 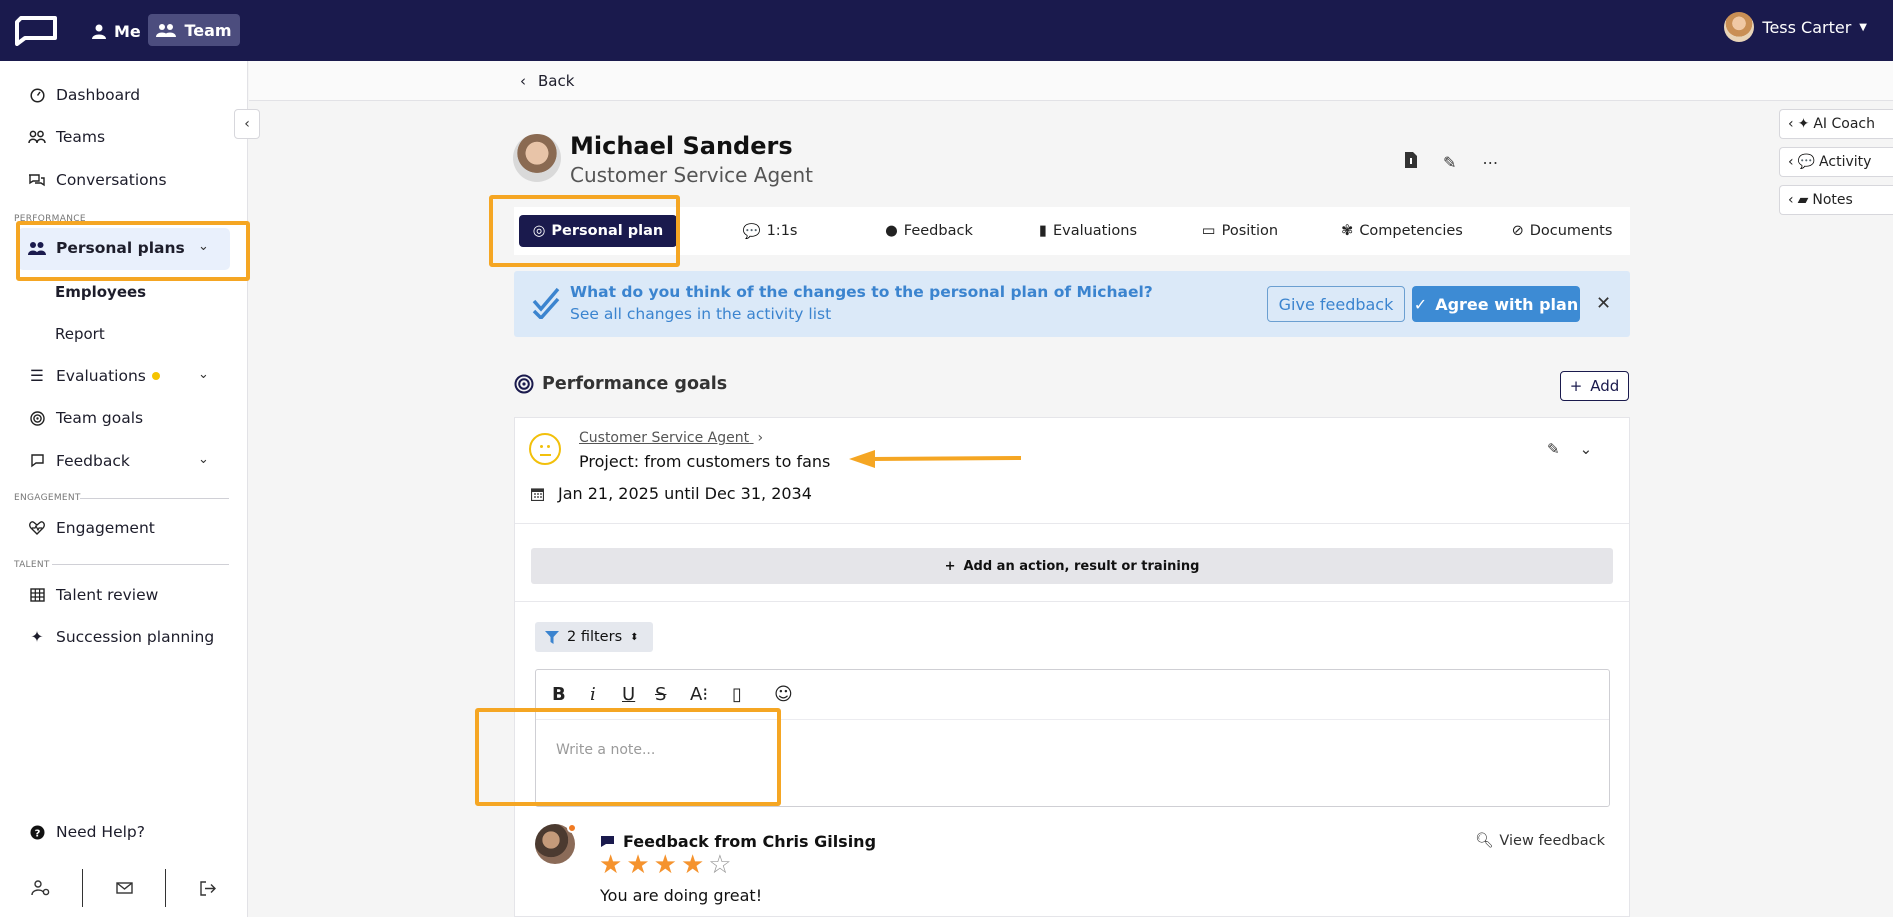 I want to click on sidebar-subitem-report: Report, so click(x=80, y=334).